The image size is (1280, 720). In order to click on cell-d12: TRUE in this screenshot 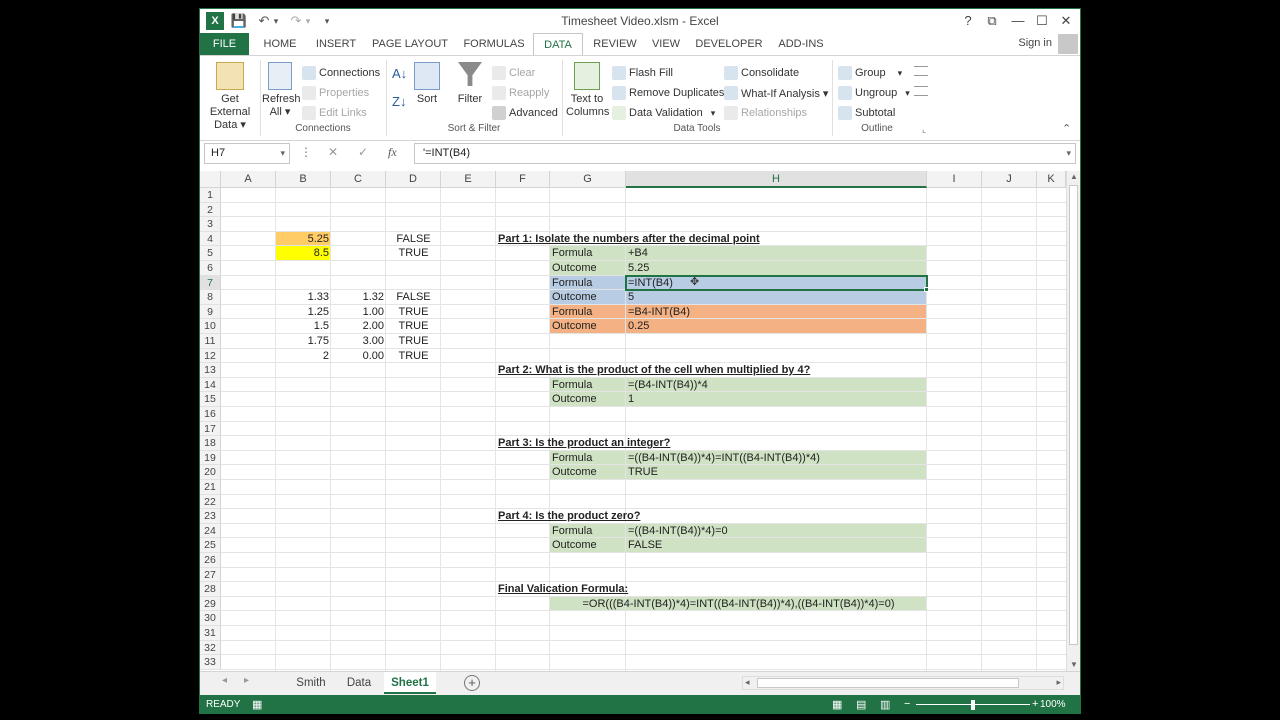, I will do `click(413, 356)`.